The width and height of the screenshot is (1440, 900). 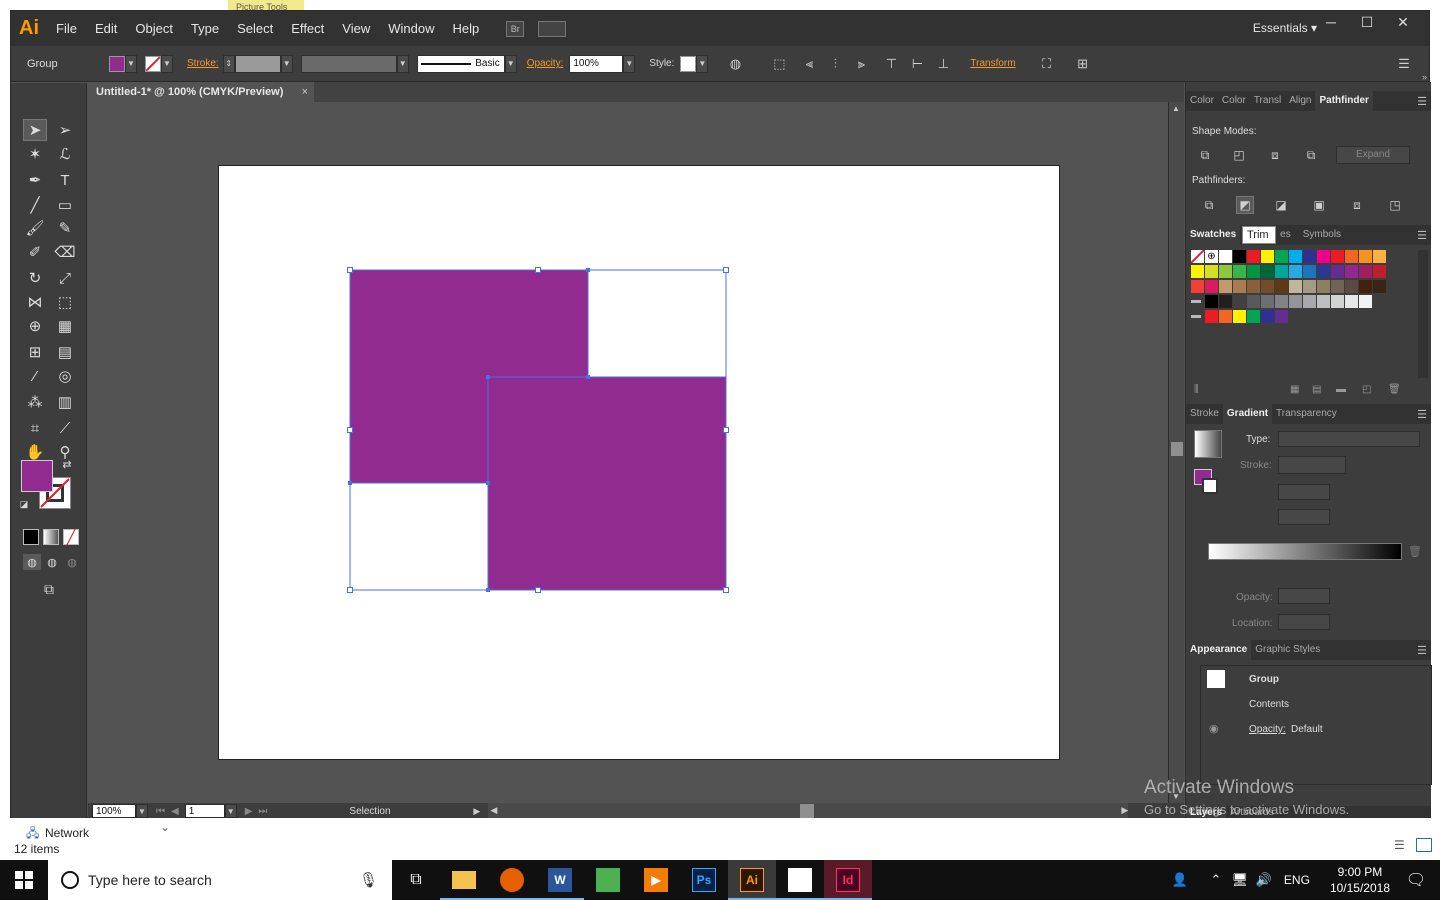 I want to click on media-player-button: ▶, so click(x=656, y=880).